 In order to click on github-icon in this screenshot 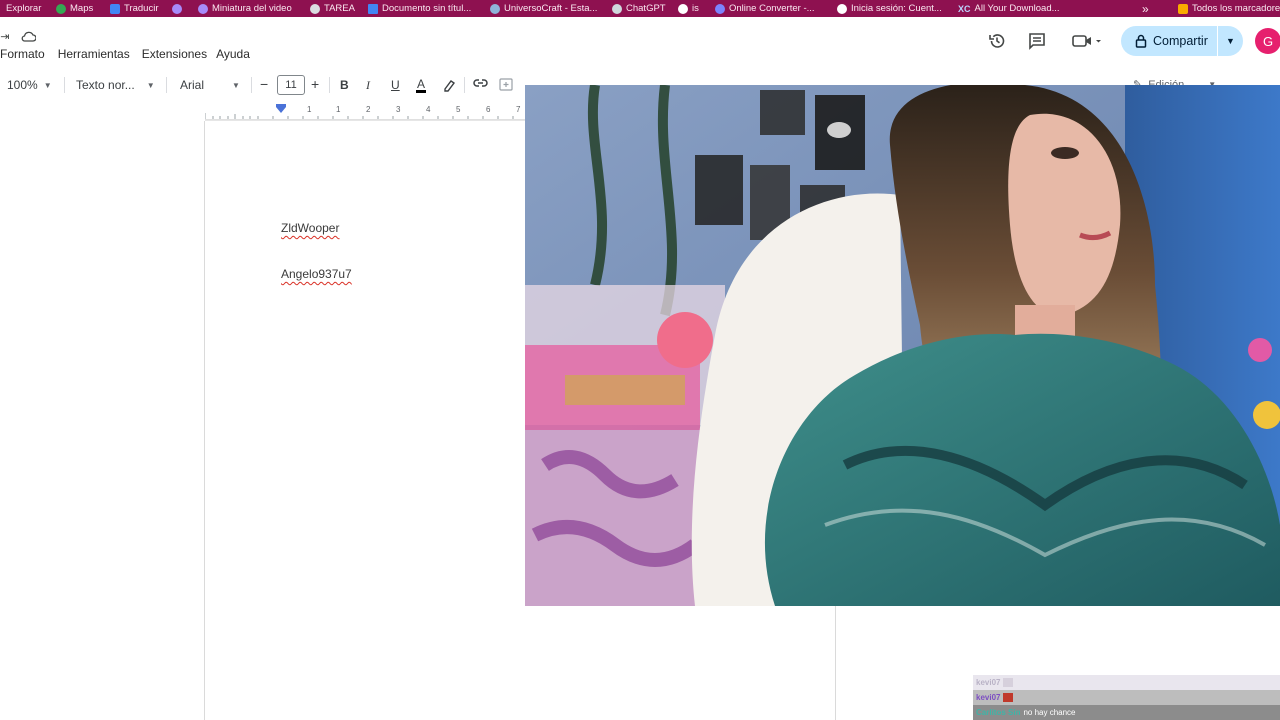, I will do `click(683, 8)`.